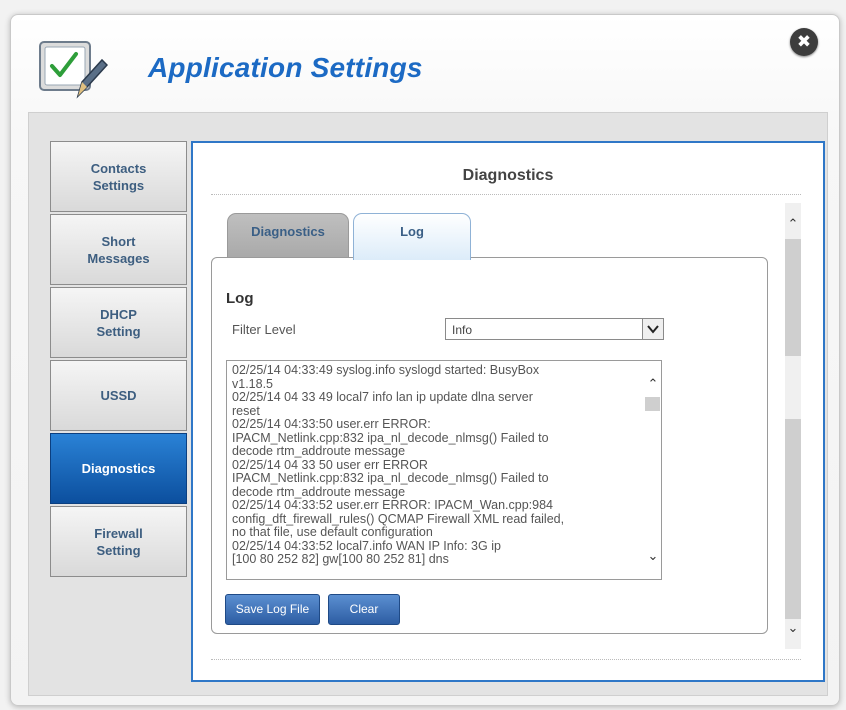 This screenshot has height=710, width=846. Describe the element at coordinates (330, 464) in the screenshot. I see `log-line: 02/25/14 04 33 50 user err ERROR` at that location.